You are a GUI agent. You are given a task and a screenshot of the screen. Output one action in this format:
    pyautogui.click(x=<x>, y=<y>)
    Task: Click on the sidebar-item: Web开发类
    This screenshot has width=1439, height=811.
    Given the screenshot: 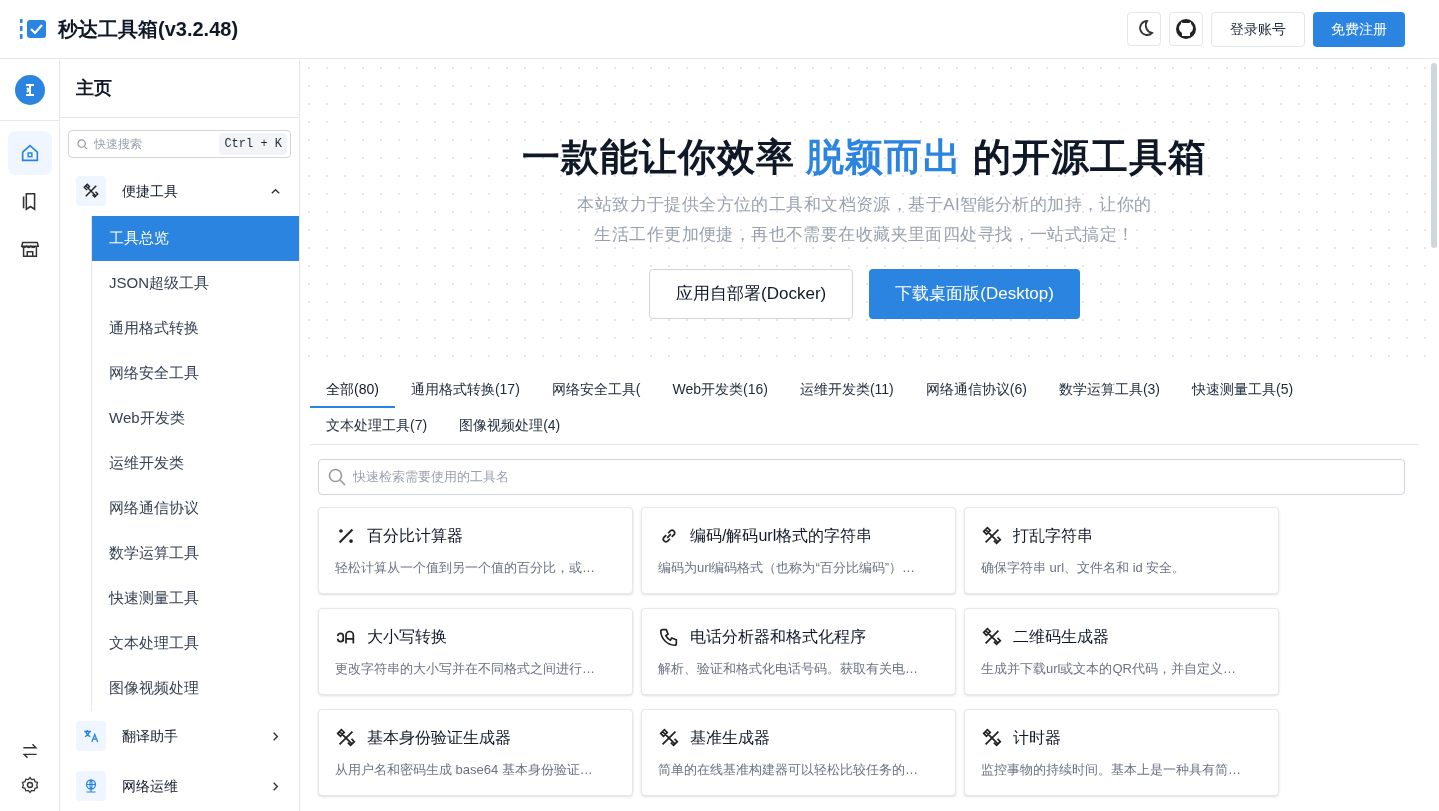 What is the action you would take?
    pyautogui.click(x=195, y=418)
    